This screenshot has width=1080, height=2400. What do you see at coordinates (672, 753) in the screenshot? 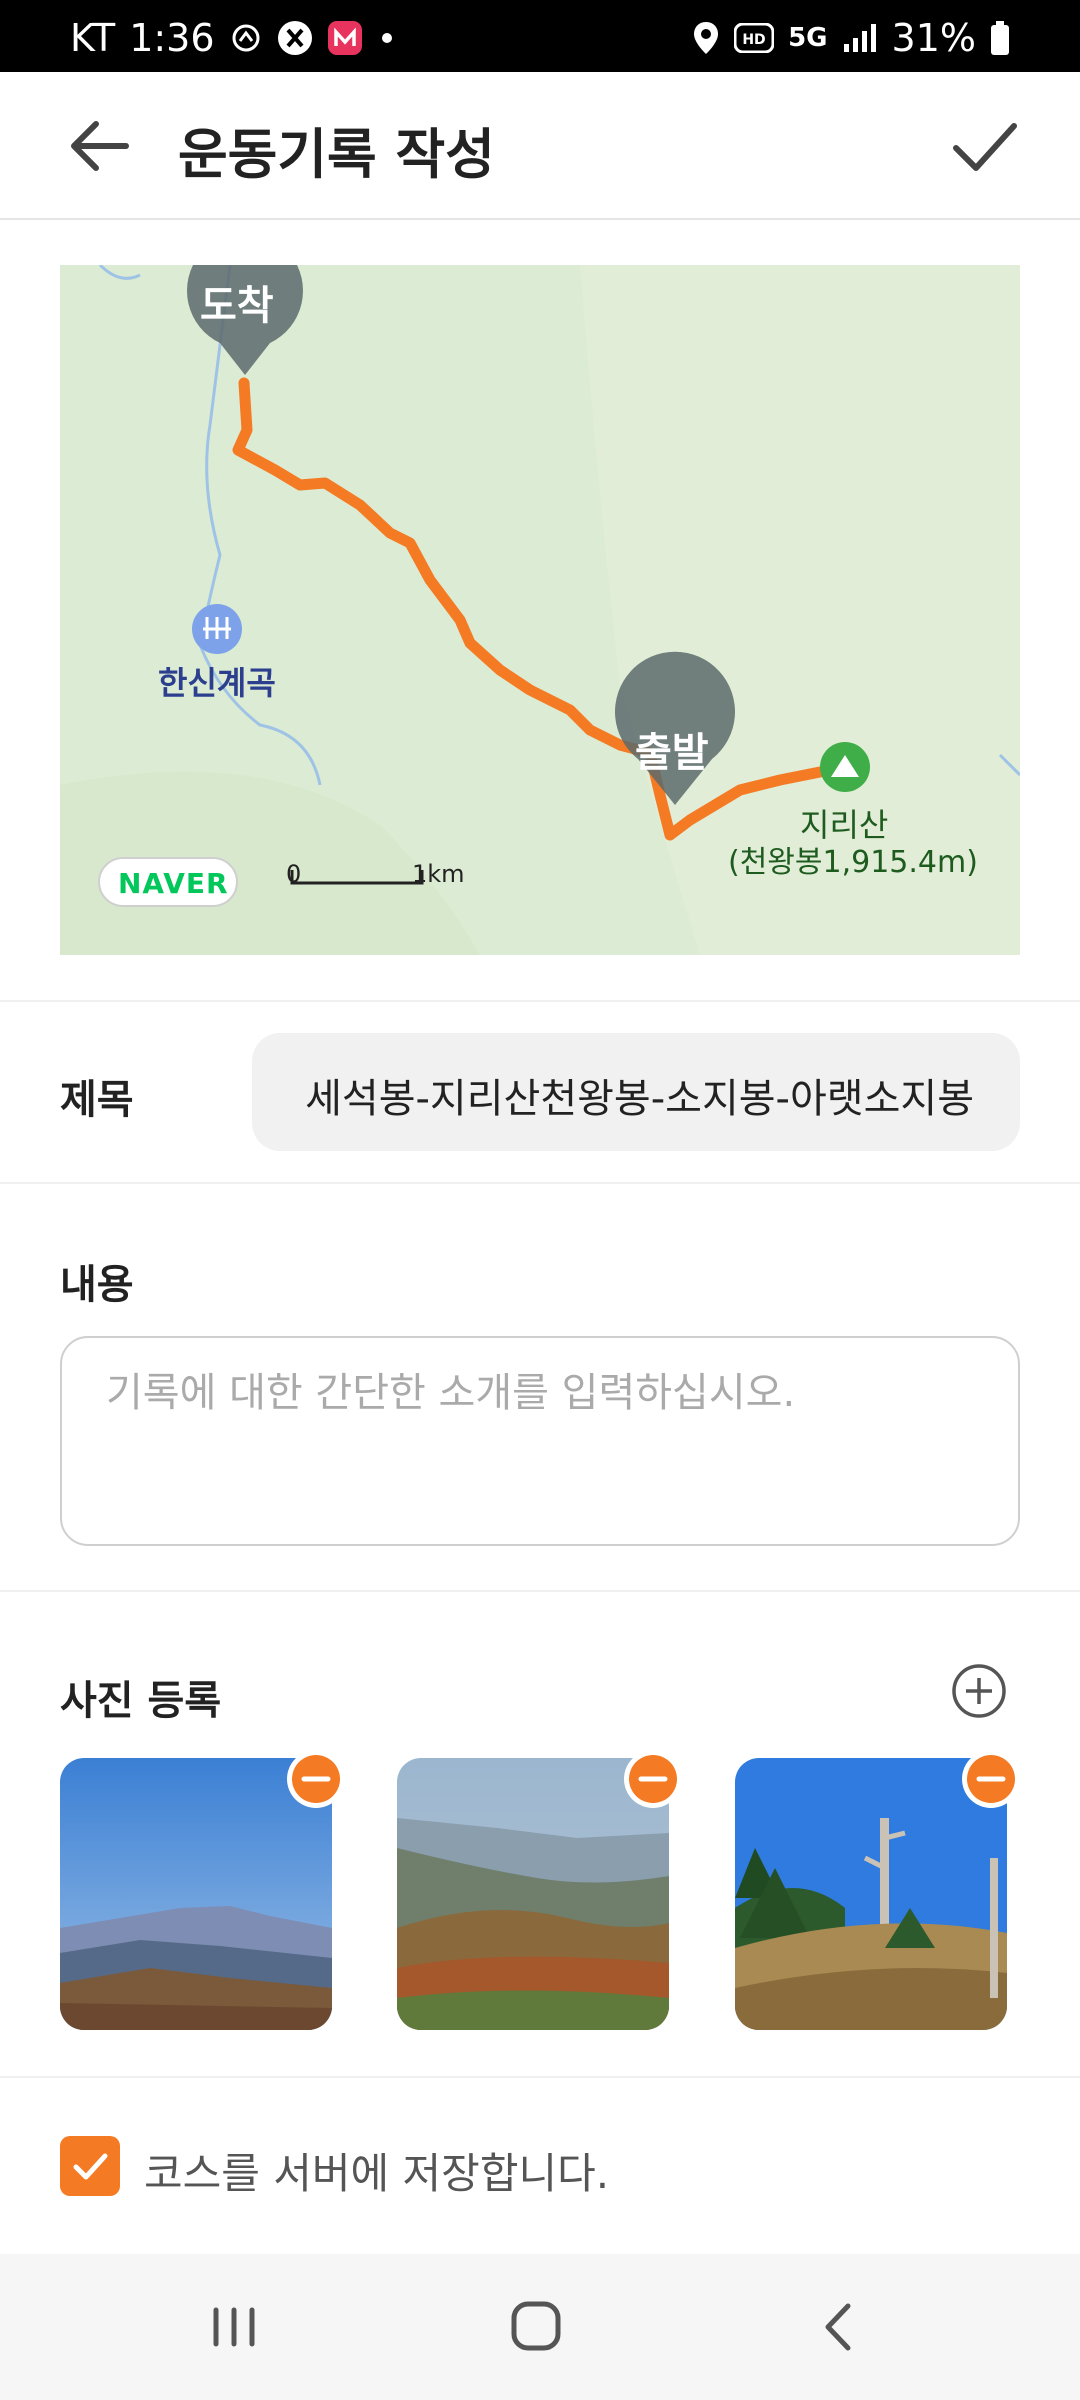
I see `start-label: 출발` at bounding box center [672, 753].